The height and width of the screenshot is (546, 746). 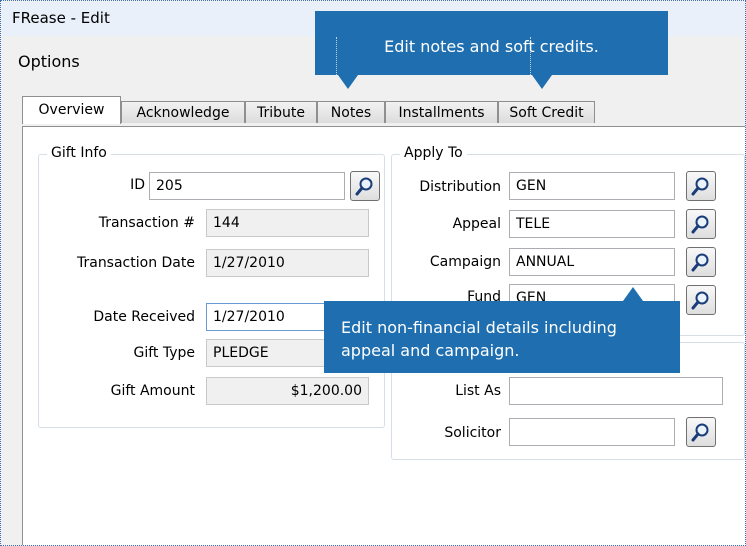 I want to click on solicitor-field, so click(x=592, y=432).